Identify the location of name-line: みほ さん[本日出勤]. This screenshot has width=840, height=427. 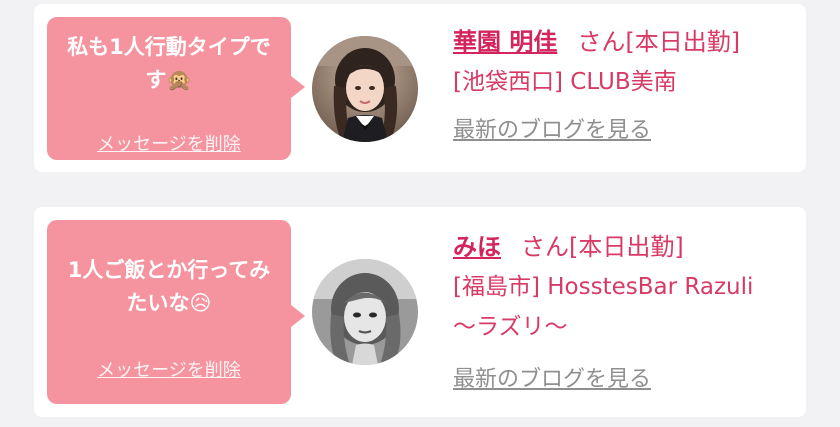
(624, 247).